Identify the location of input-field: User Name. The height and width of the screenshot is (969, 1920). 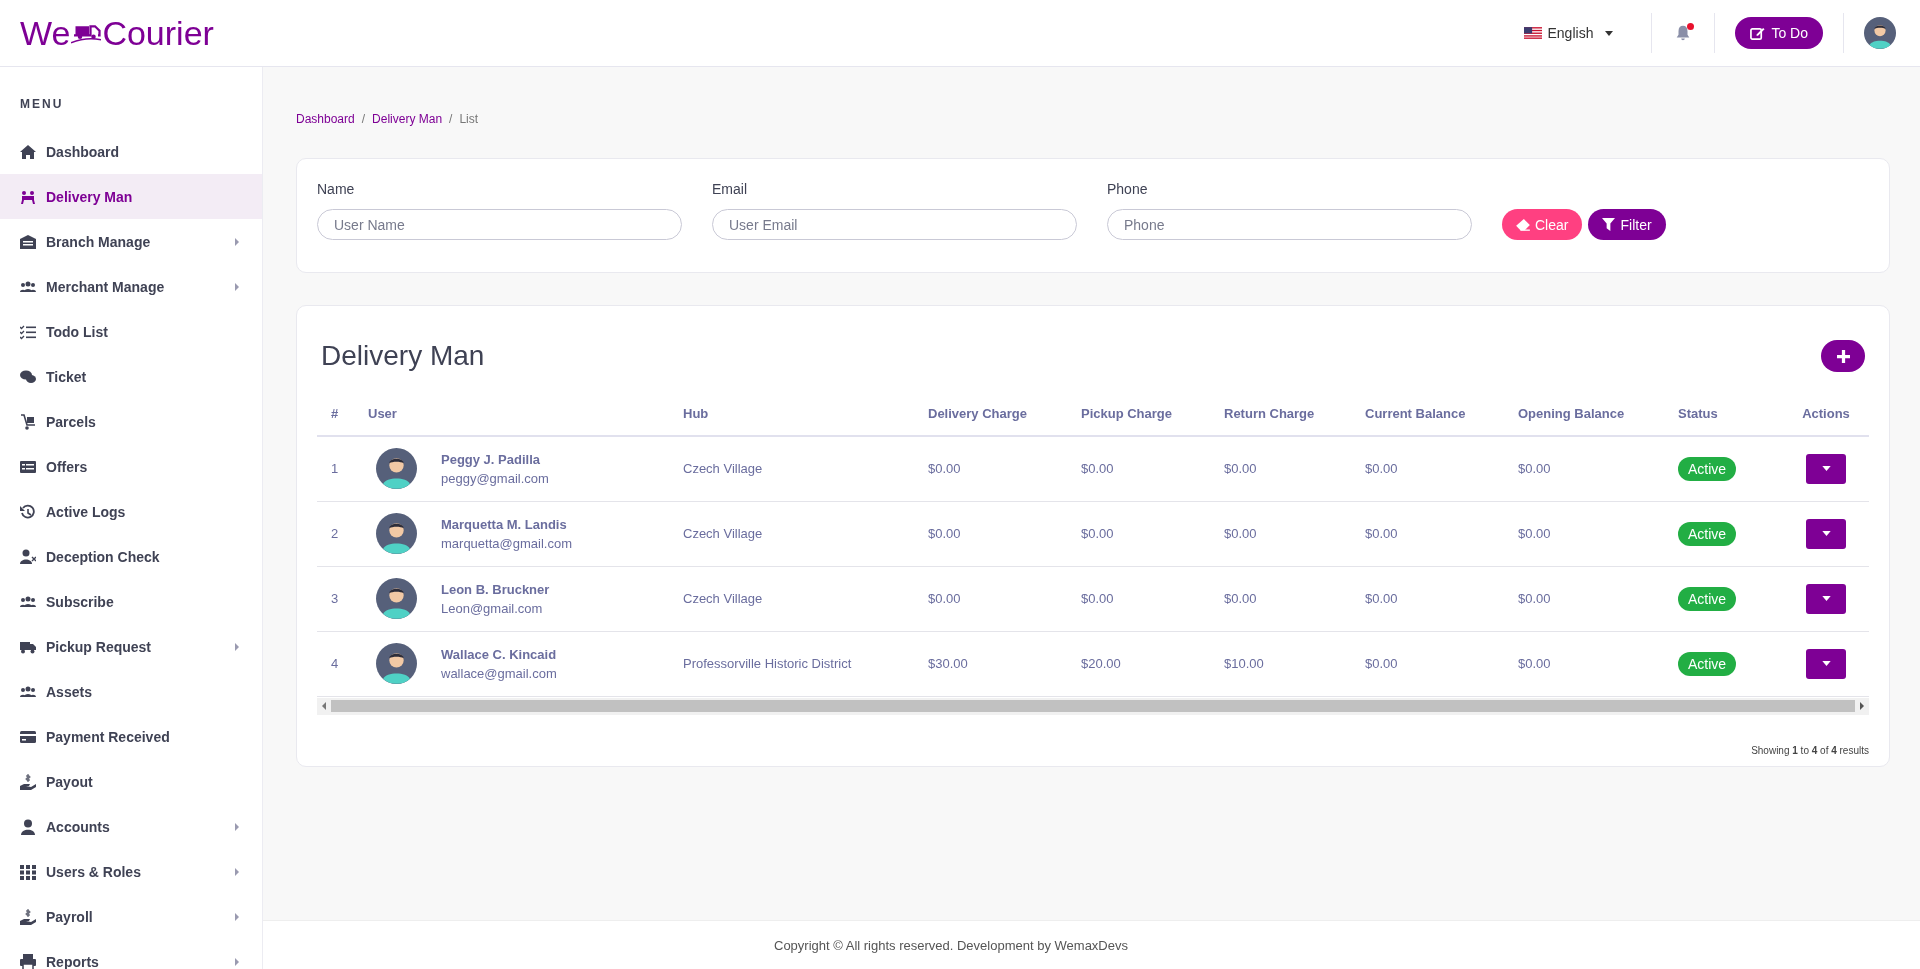
(499, 224).